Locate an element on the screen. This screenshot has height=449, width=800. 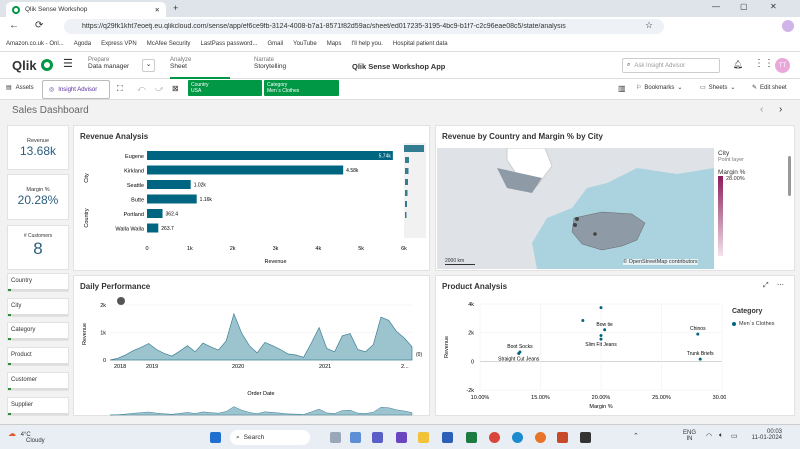
browser-tab: Qlik Sense Workshop ✕ is located at coordinates (86, 9).